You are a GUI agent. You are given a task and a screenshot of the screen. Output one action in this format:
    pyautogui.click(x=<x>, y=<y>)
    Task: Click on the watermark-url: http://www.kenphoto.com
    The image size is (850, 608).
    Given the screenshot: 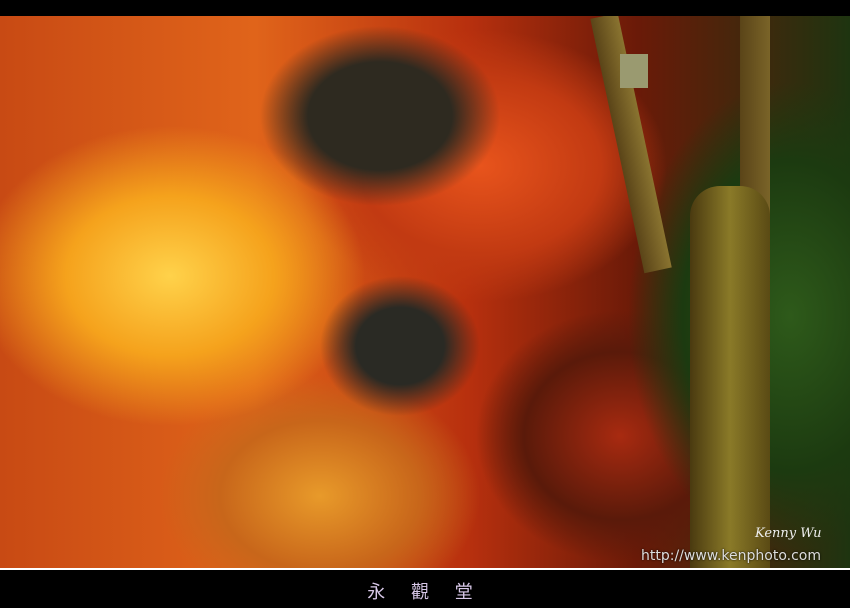 What is the action you would take?
    pyautogui.click(x=731, y=556)
    